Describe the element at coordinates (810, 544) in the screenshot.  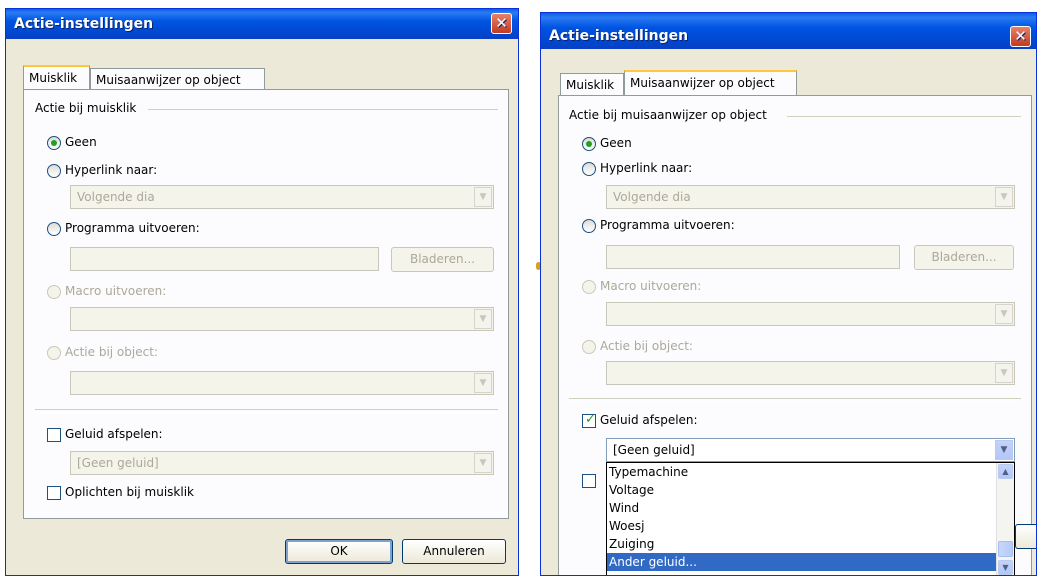
I see `dropdown-item: Zuiging` at that location.